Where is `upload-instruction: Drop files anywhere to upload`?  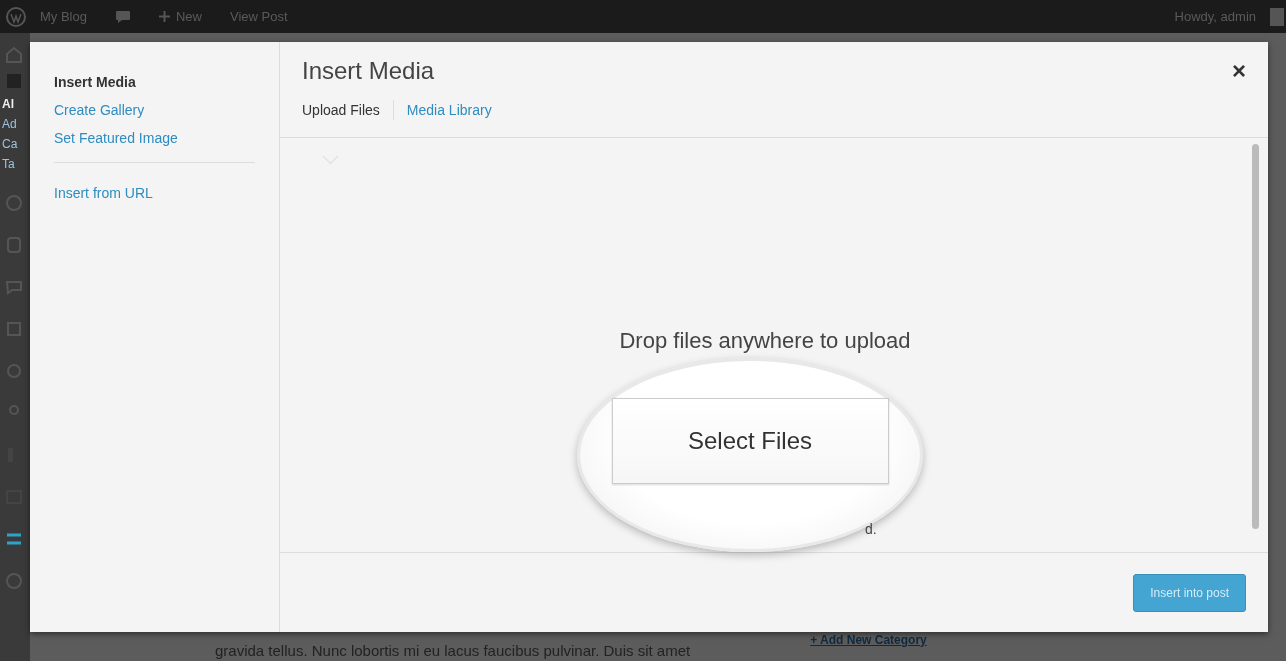 upload-instruction: Drop files anywhere to upload is located at coordinates (765, 341).